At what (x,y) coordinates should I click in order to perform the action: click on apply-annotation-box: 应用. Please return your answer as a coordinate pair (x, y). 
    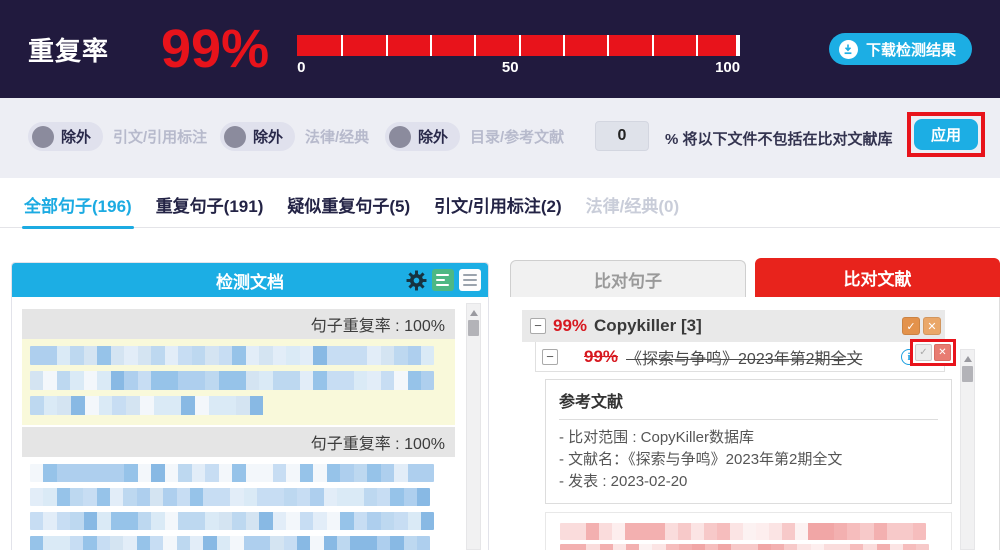
    Looking at the image, I should click on (946, 134).